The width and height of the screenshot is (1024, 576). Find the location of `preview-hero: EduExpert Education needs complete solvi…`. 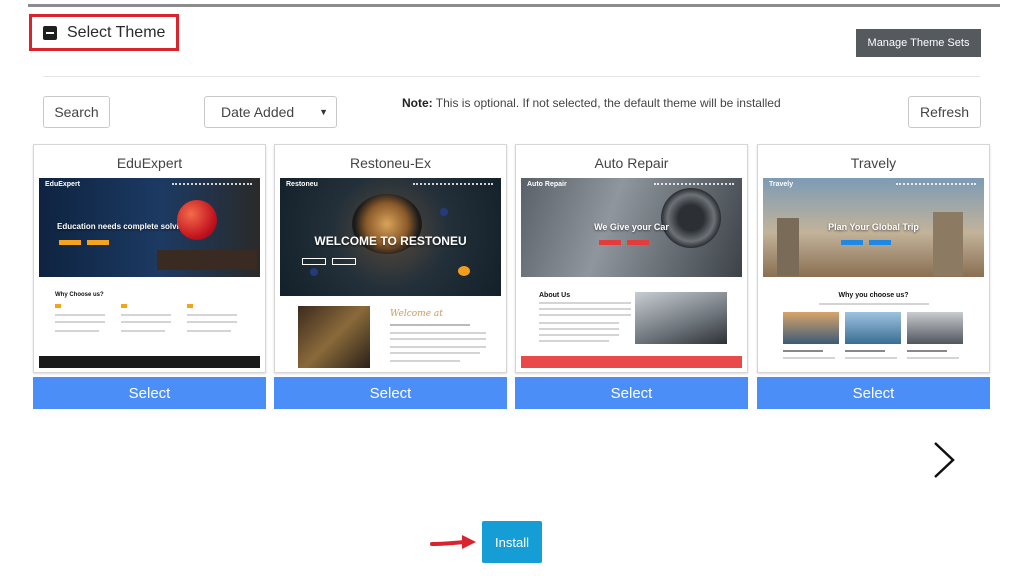

preview-hero: EduExpert Education needs complete solvi… is located at coordinates (149, 227).